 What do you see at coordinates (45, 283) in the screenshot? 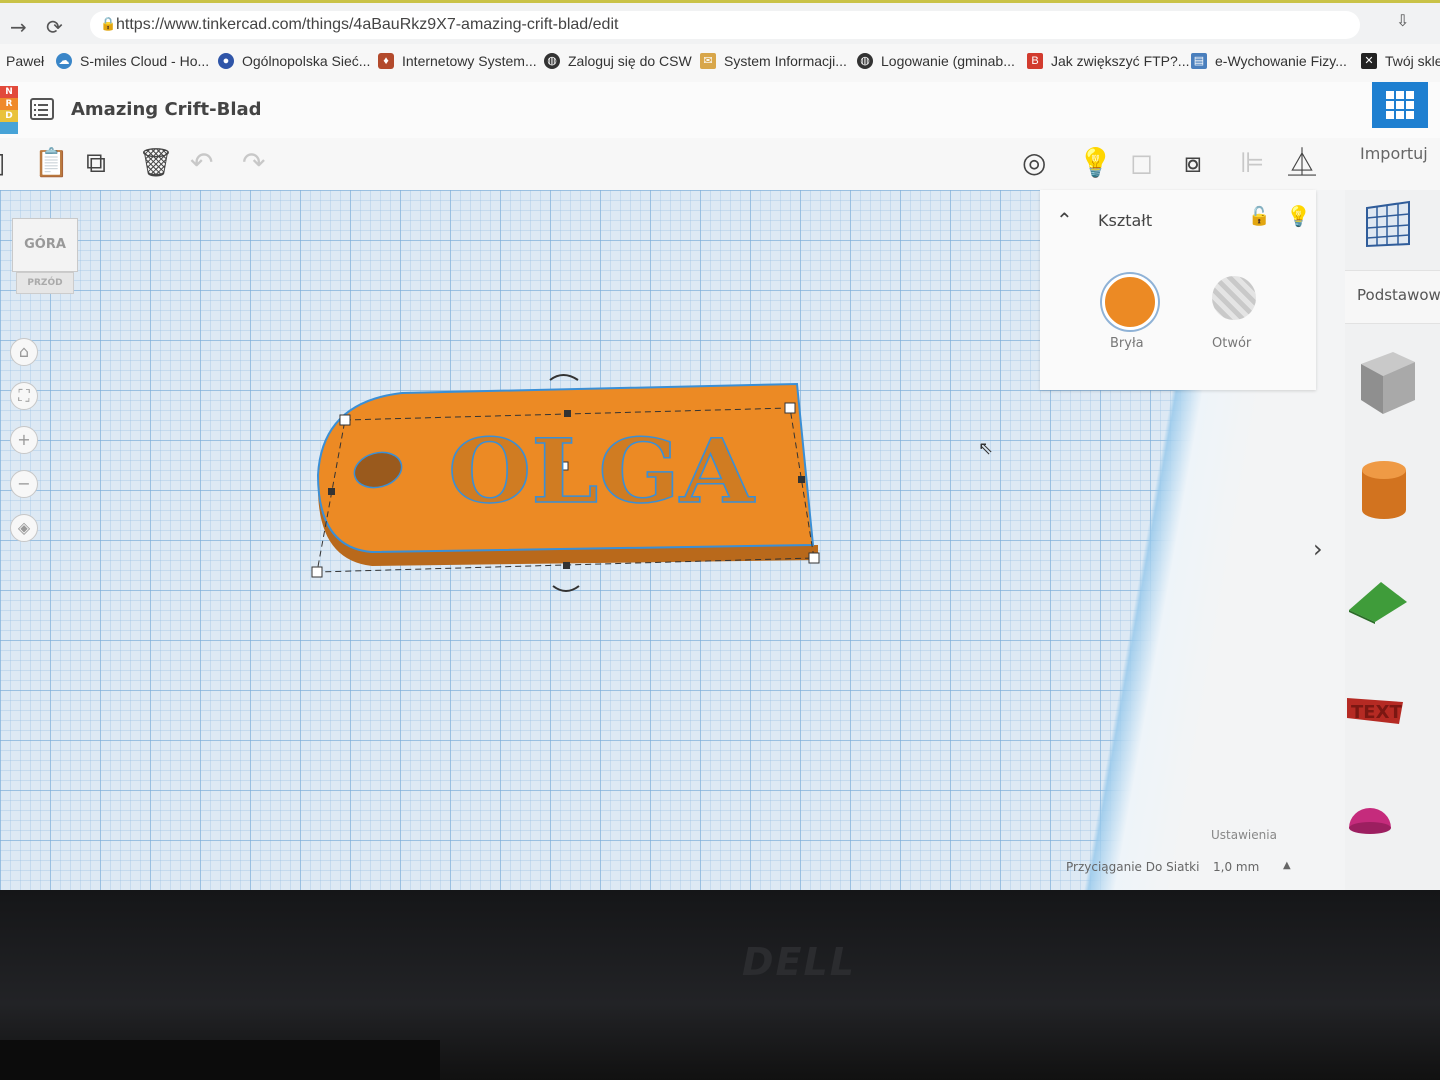
I see `view-cube-front: PRZÓD` at bounding box center [45, 283].